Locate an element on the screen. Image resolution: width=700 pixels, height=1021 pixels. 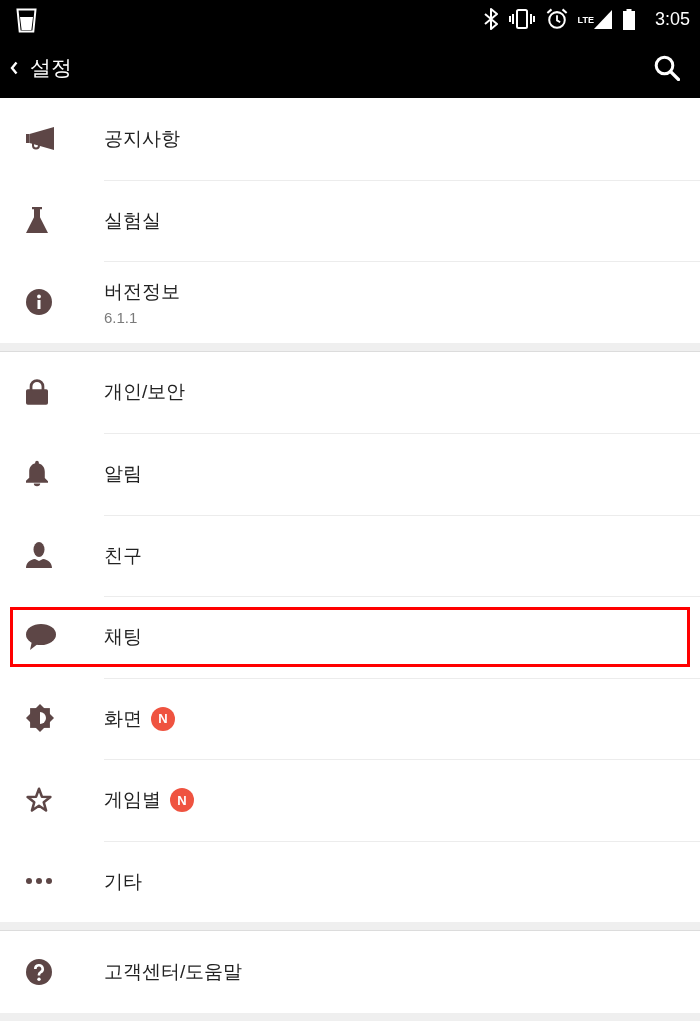
search-icon is located at coordinates (667, 68).